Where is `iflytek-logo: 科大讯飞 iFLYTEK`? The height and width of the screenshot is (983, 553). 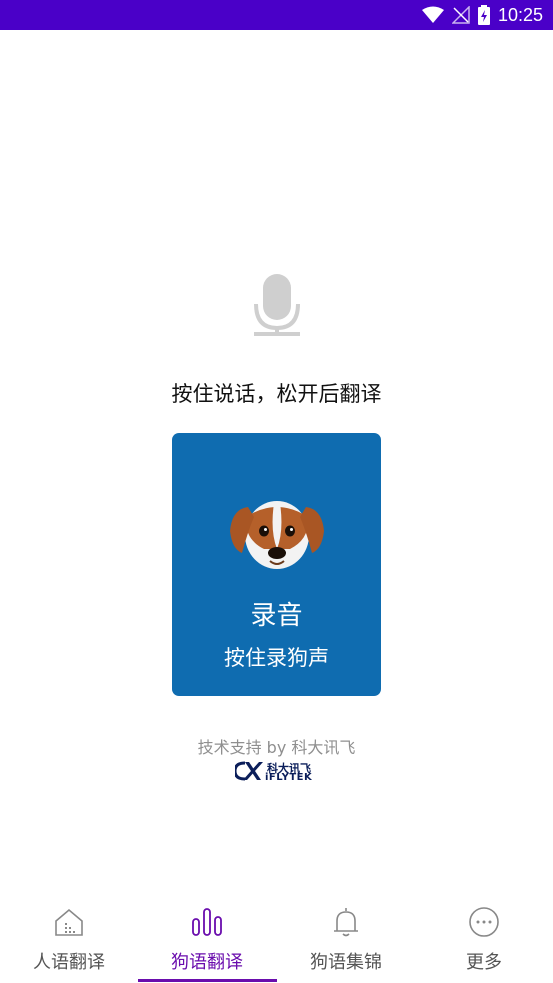 iflytek-logo: 科大讯飞 iFLYTEK is located at coordinates (278, 772).